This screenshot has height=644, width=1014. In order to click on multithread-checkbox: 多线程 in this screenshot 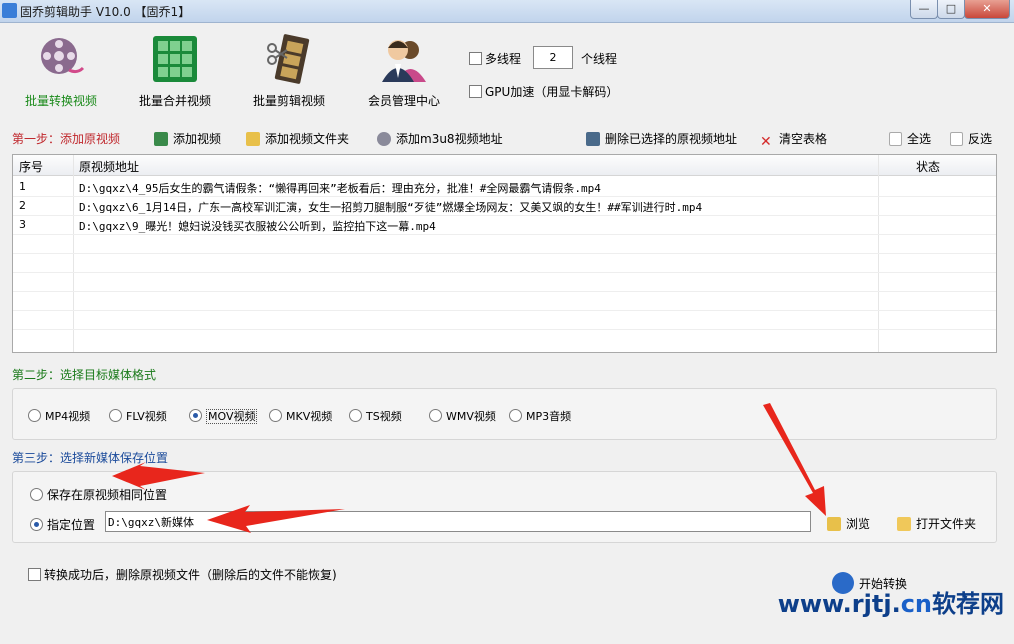, I will do `click(495, 58)`.